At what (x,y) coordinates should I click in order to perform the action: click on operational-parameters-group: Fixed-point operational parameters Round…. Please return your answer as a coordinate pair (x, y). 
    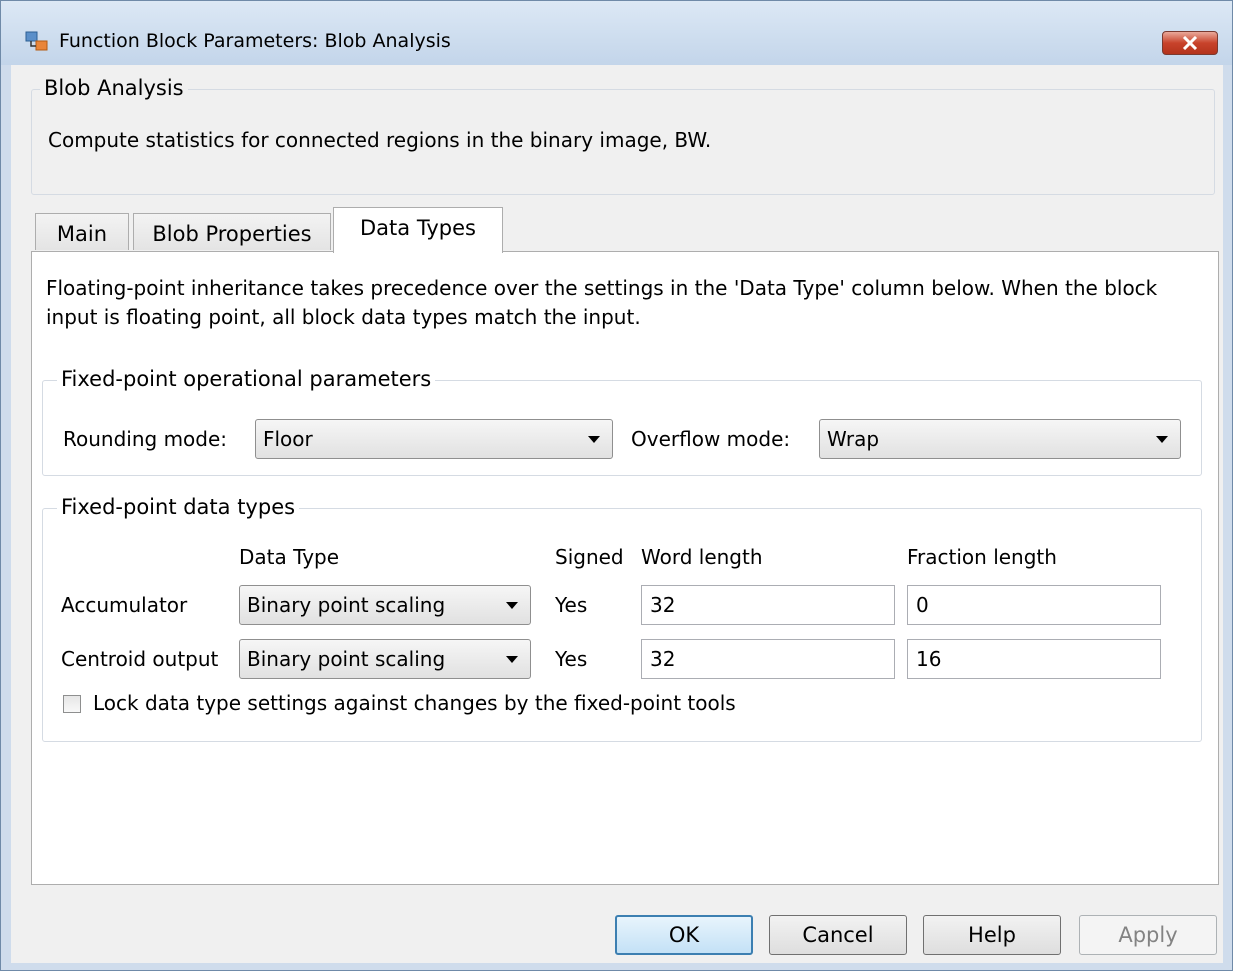
    Looking at the image, I should click on (622, 421).